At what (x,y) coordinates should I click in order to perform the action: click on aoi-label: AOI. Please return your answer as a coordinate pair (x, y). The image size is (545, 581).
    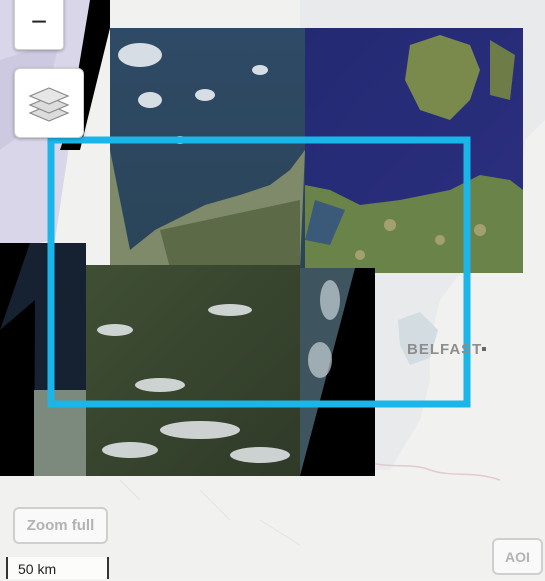
    Looking at the image, I should click on (517, 556).